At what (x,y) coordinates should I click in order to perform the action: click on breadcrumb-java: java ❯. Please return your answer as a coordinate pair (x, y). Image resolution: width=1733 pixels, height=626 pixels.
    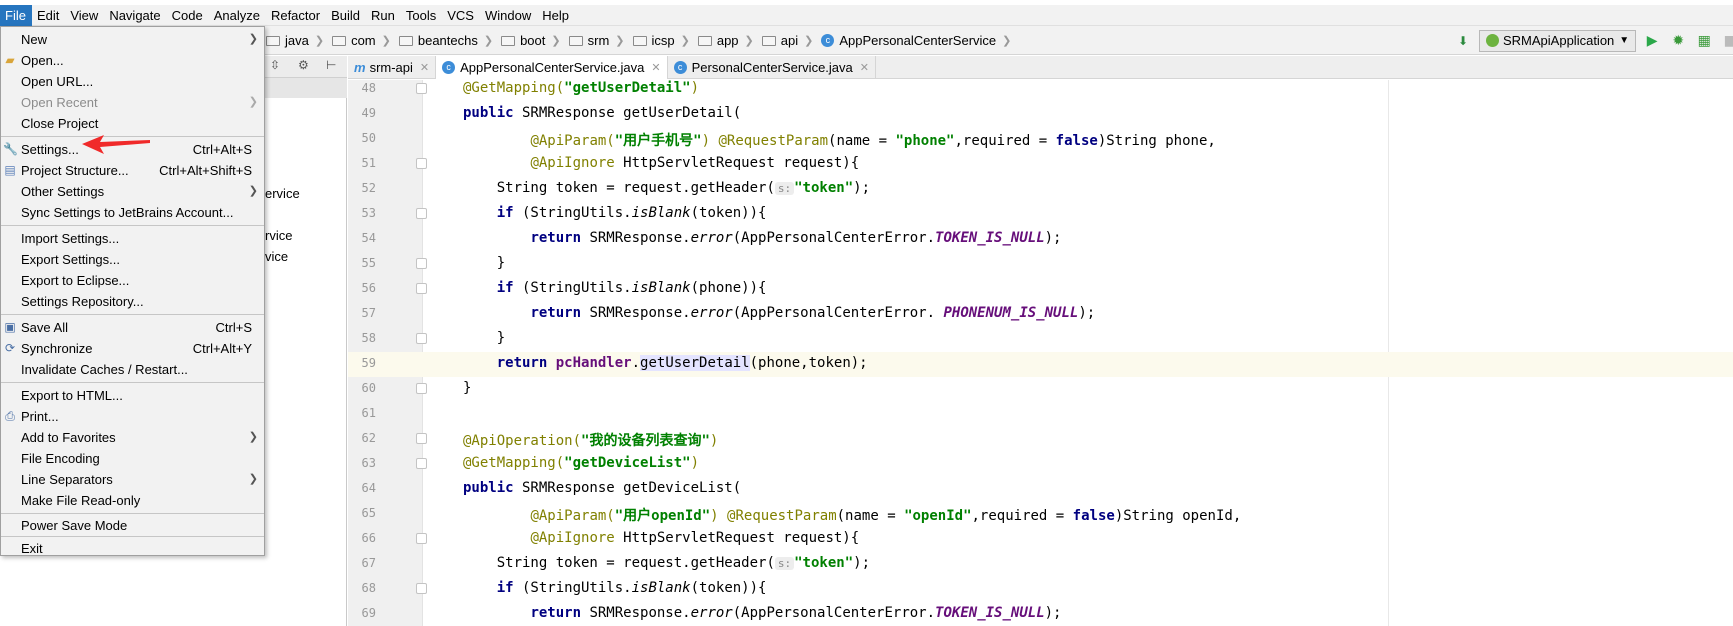
    Looking at the image, I should click on (295, 40).